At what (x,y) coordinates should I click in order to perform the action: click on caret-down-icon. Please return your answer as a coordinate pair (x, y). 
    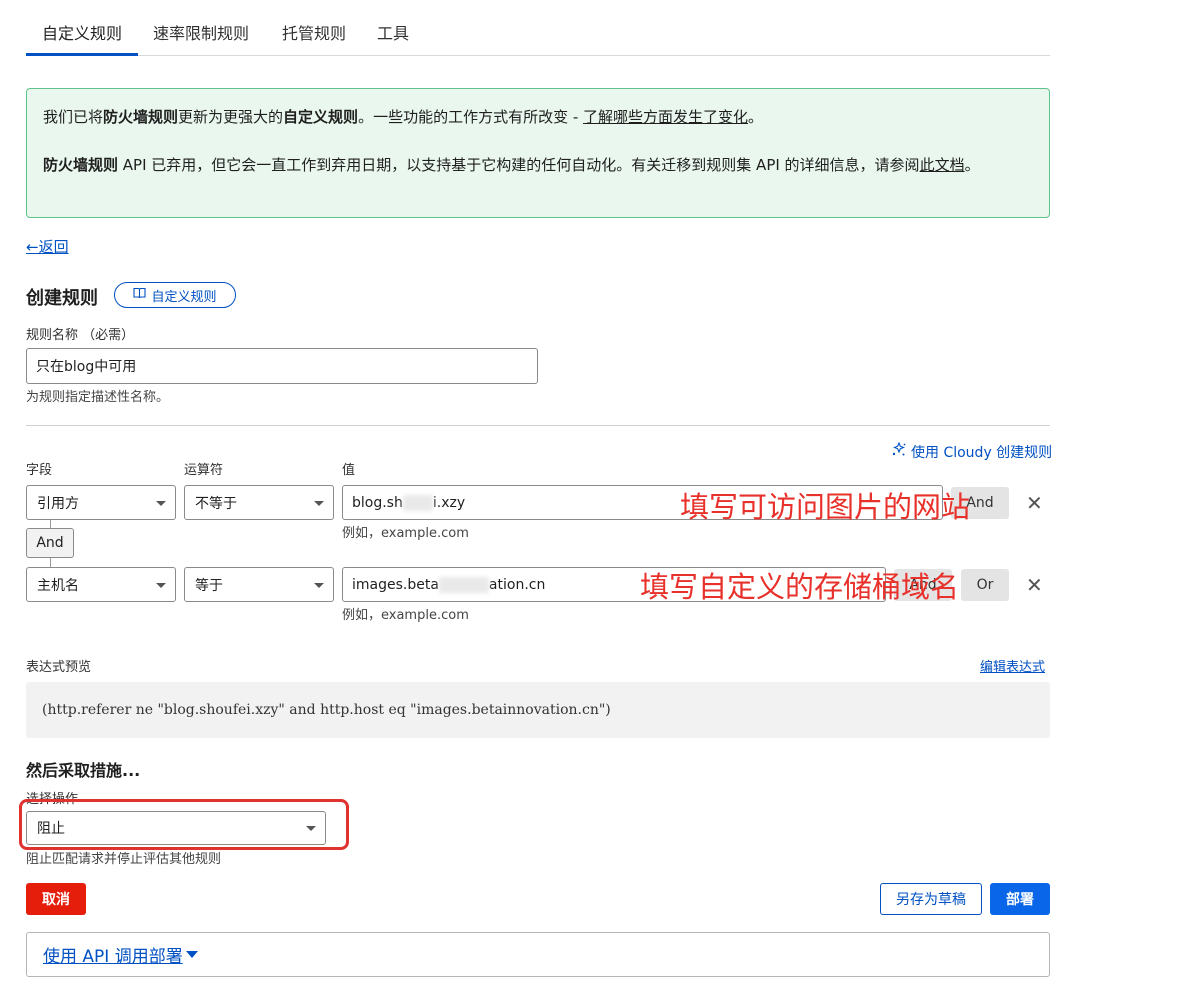
    Looking at the image, I should click on (191, 954).